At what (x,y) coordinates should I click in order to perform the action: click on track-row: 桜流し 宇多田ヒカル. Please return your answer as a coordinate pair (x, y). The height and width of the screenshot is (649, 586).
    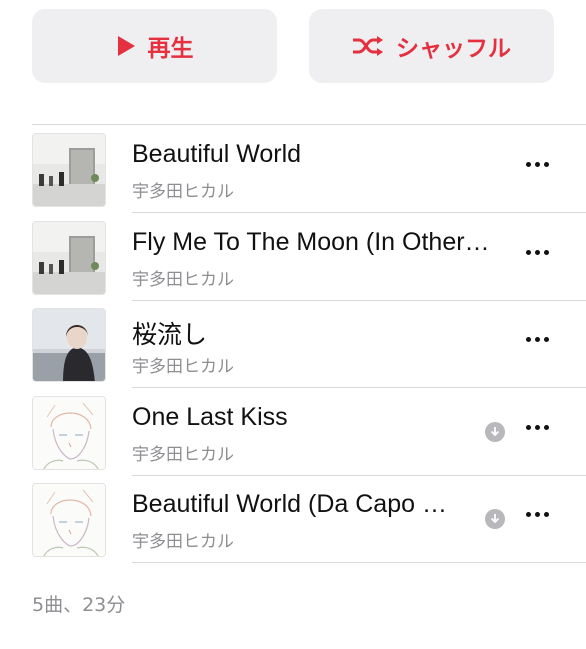
    Looking at the image, I should click on (293, 344).